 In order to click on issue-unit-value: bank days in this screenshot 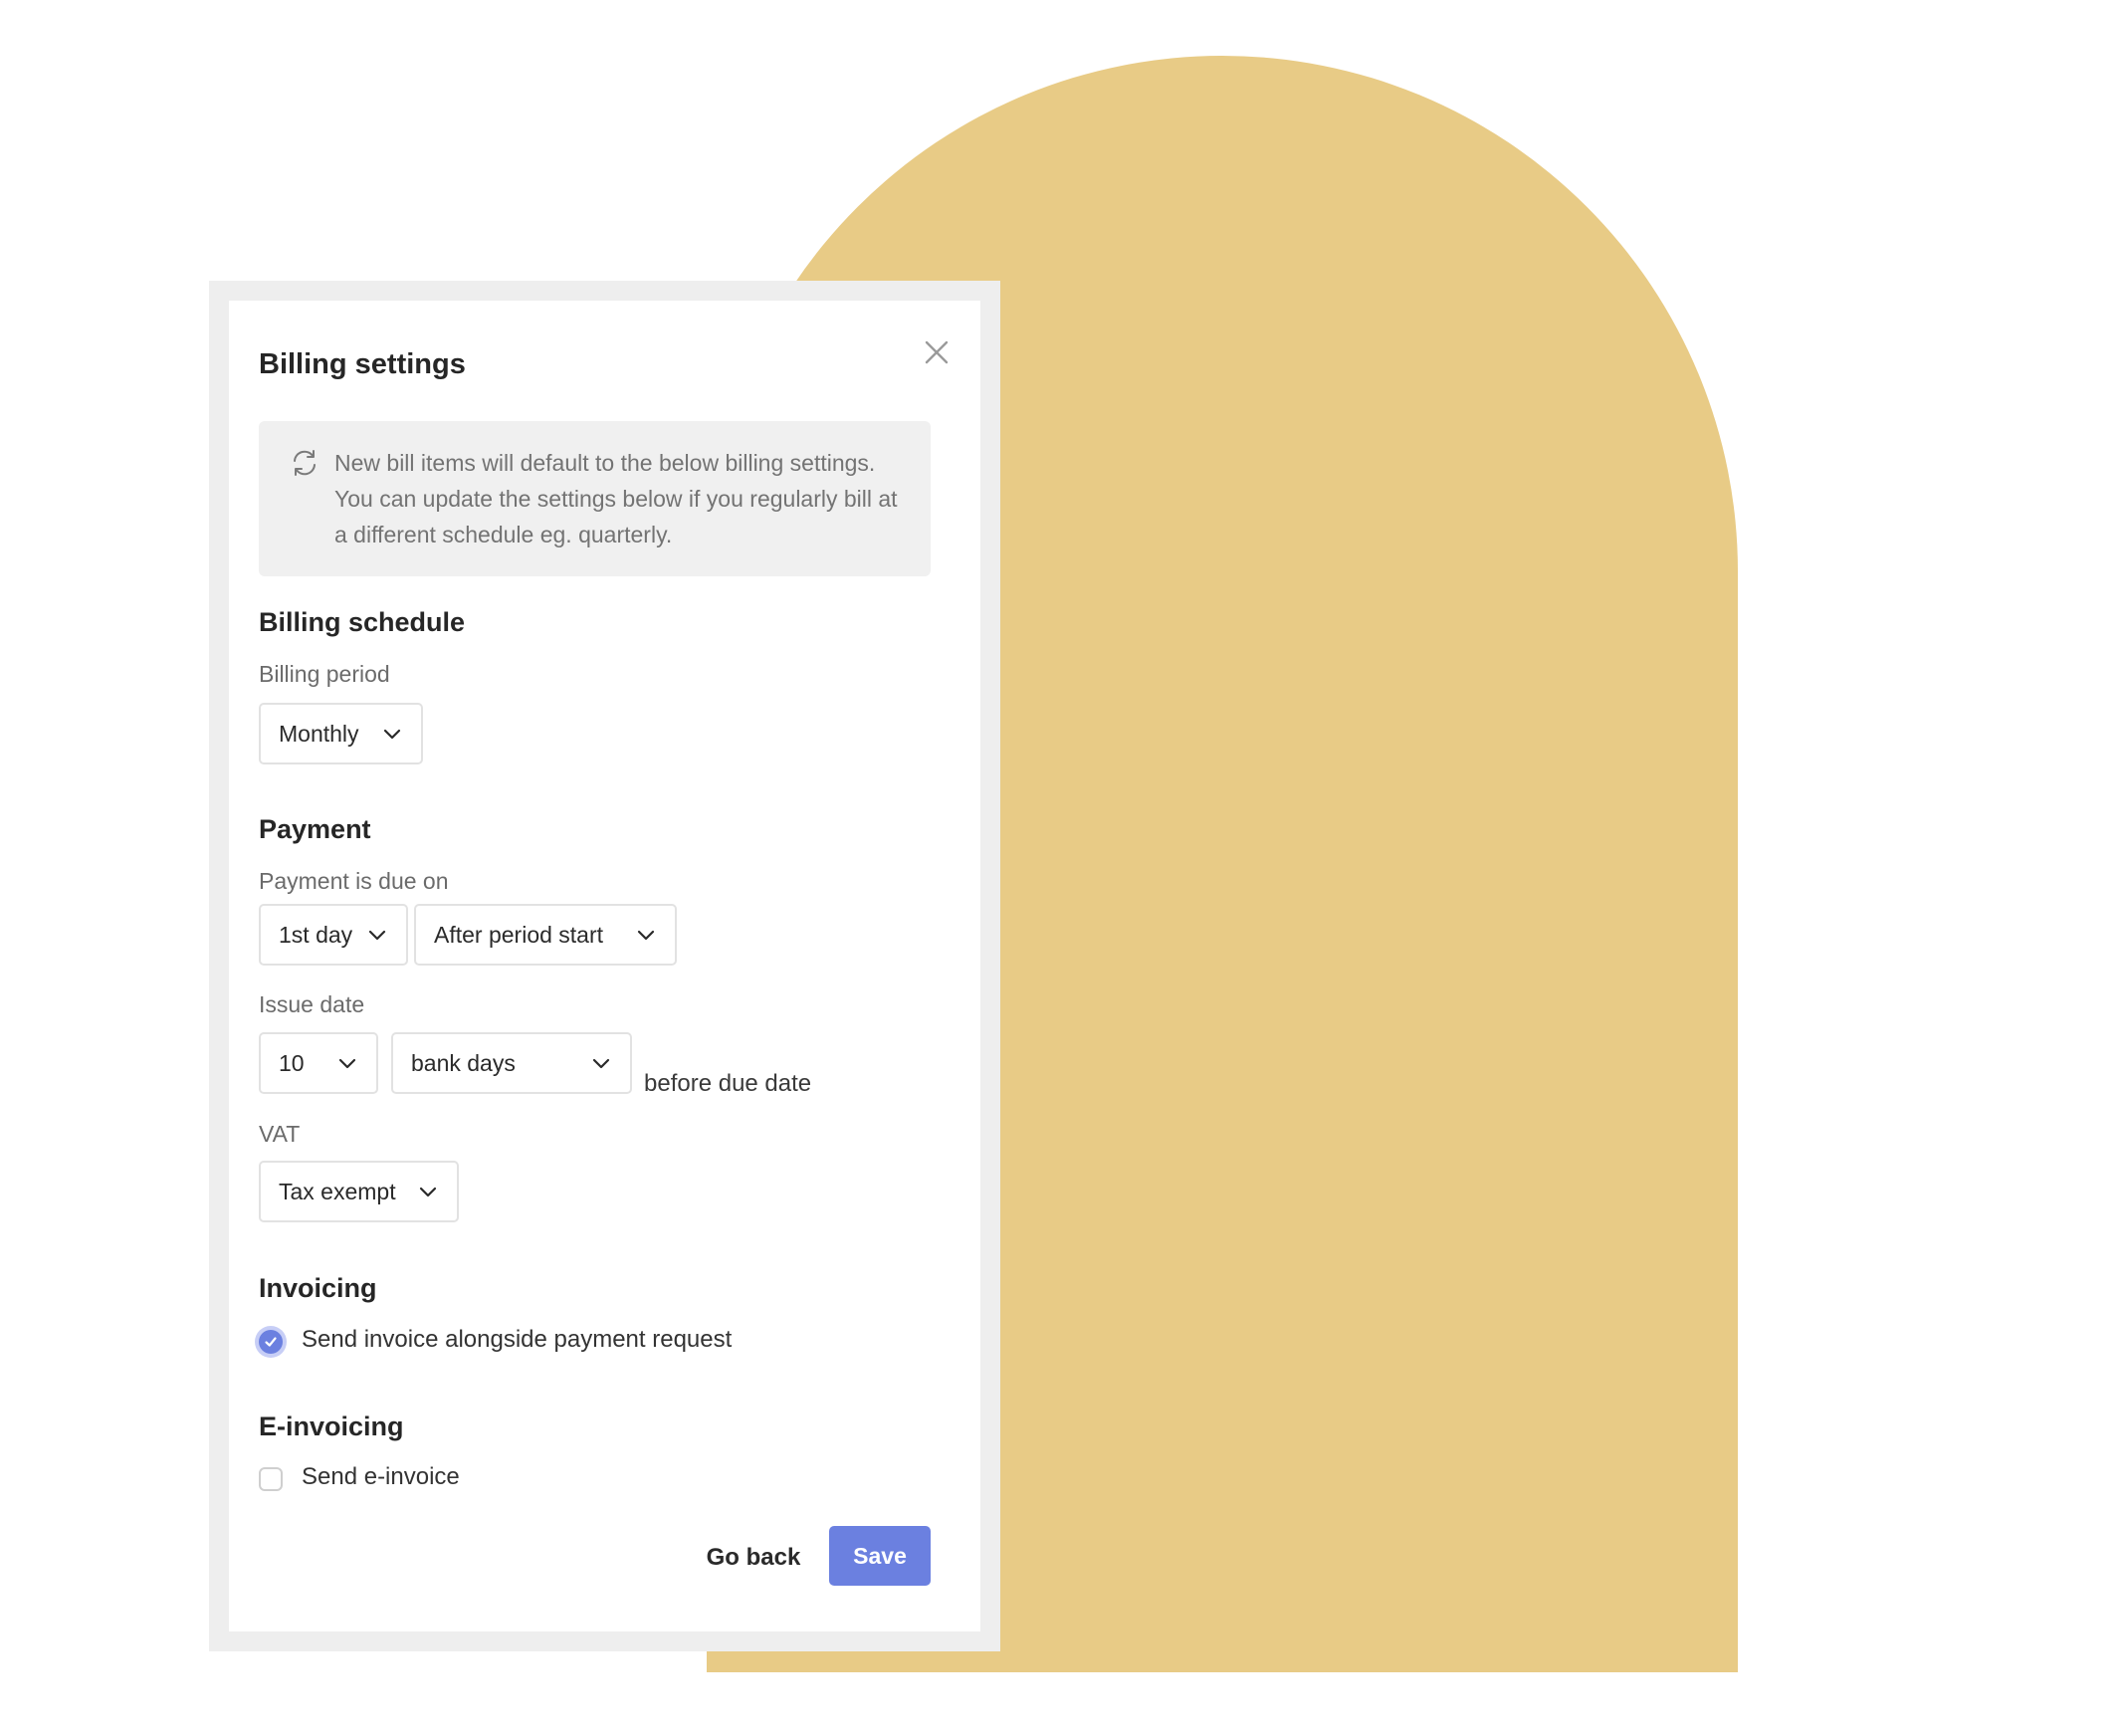, I will do `click(463, 1063)`.